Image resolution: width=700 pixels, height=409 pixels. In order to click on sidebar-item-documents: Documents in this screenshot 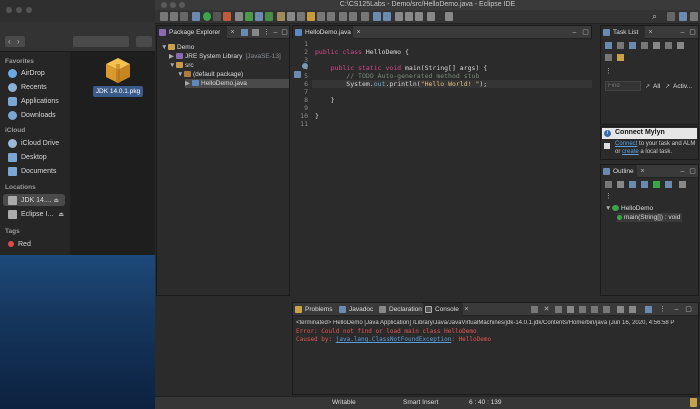, I will do `click(39, 171)`.